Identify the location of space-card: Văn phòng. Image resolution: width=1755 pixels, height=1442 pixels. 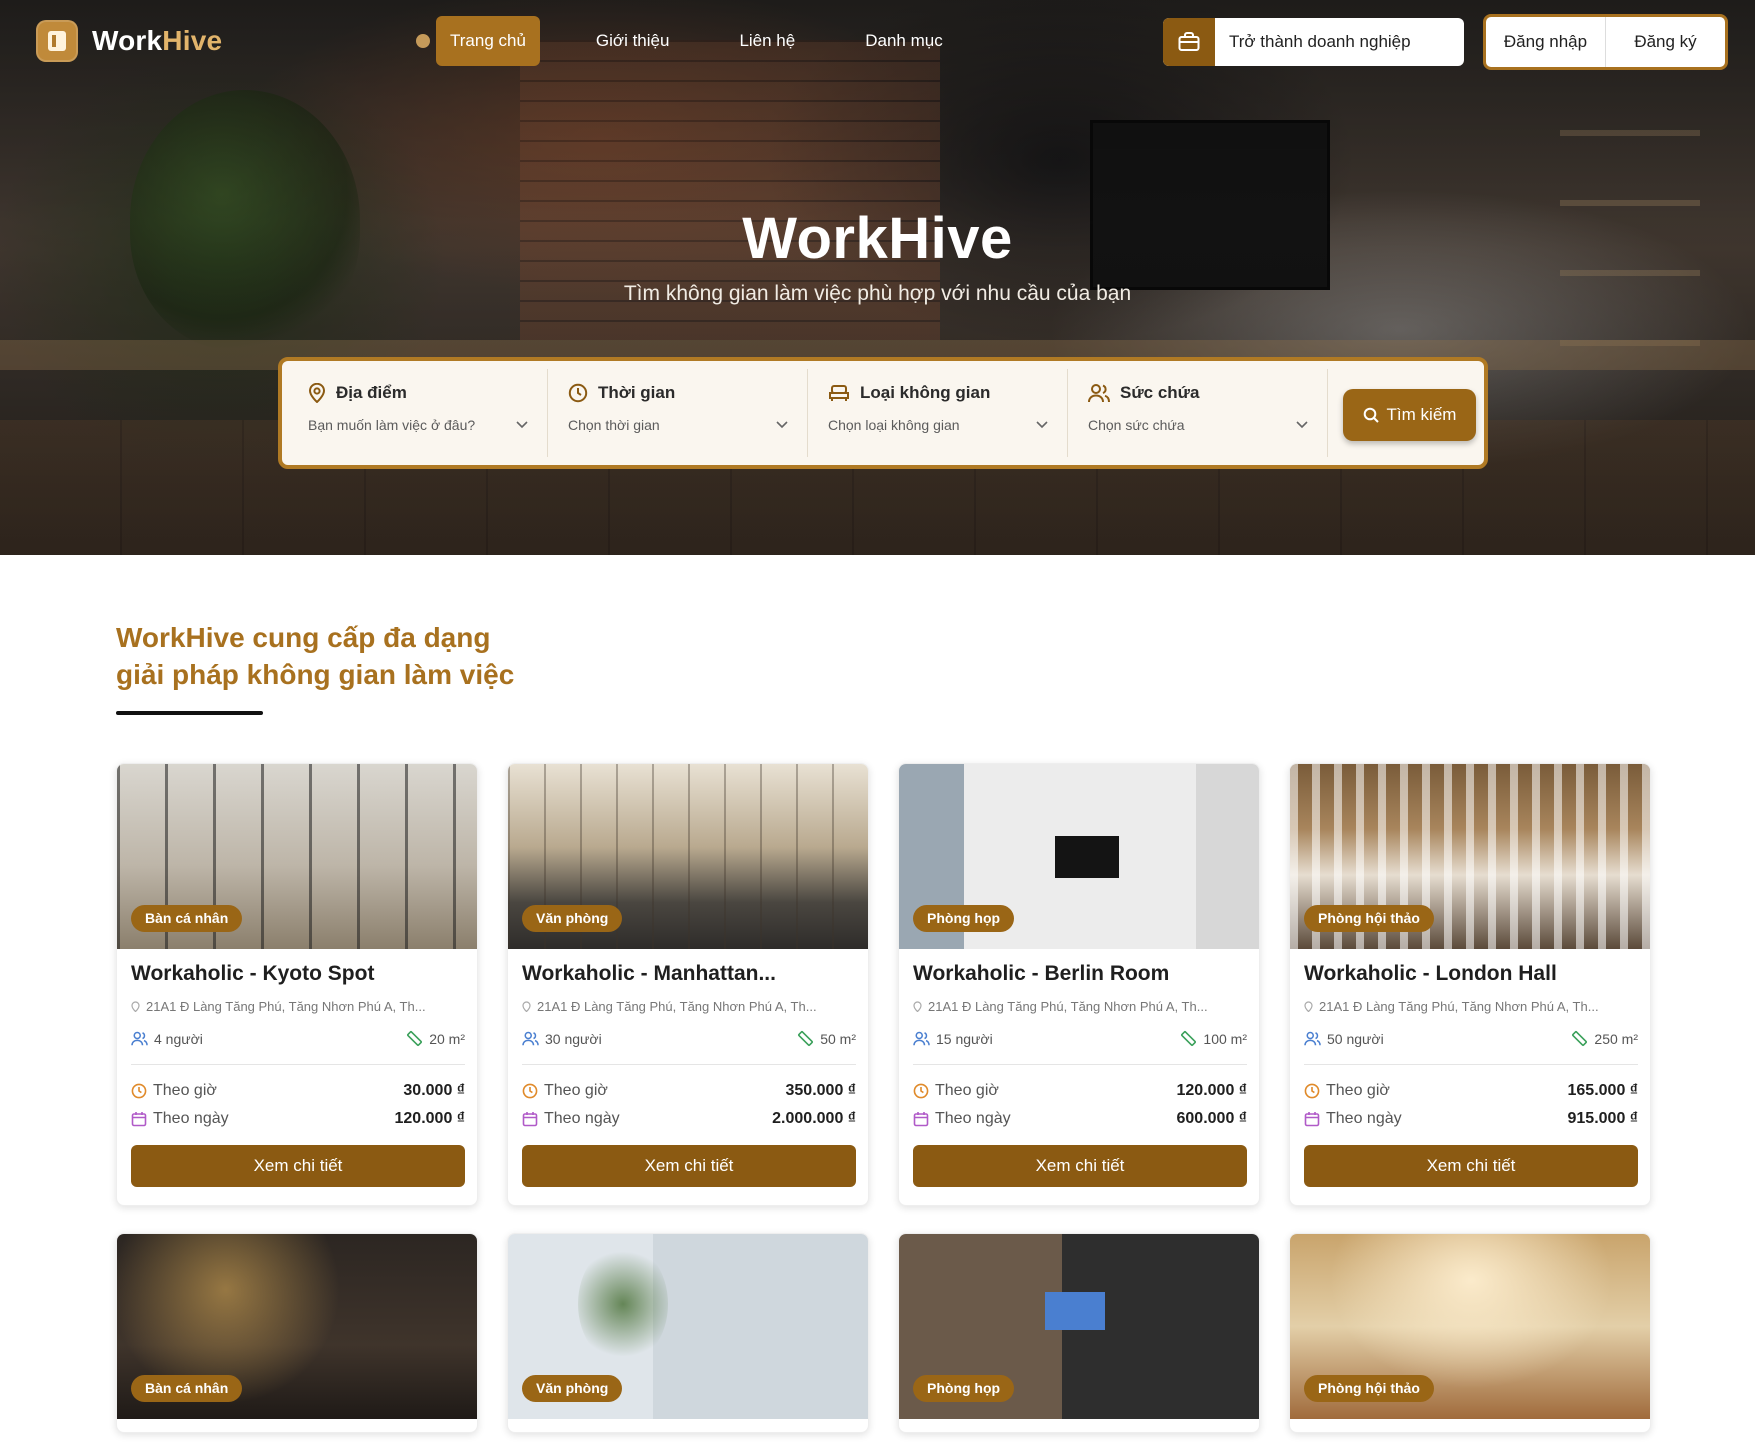
(688, 1333).